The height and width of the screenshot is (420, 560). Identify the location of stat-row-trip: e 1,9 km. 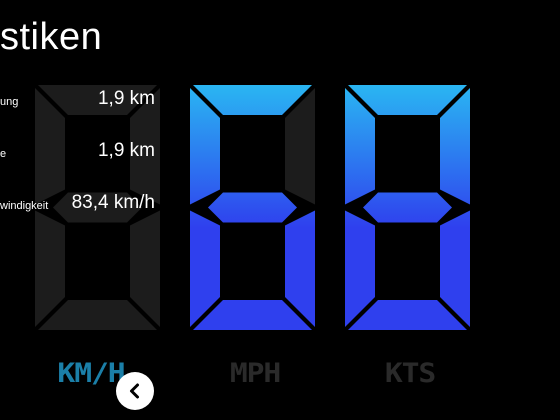
(87, 162).